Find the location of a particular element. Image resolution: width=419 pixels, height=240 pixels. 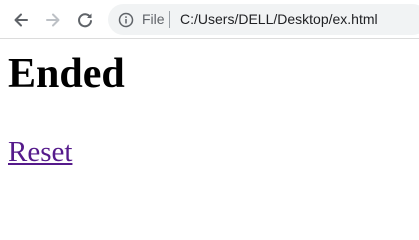

reload-icon is located at coordinates (85, 20).